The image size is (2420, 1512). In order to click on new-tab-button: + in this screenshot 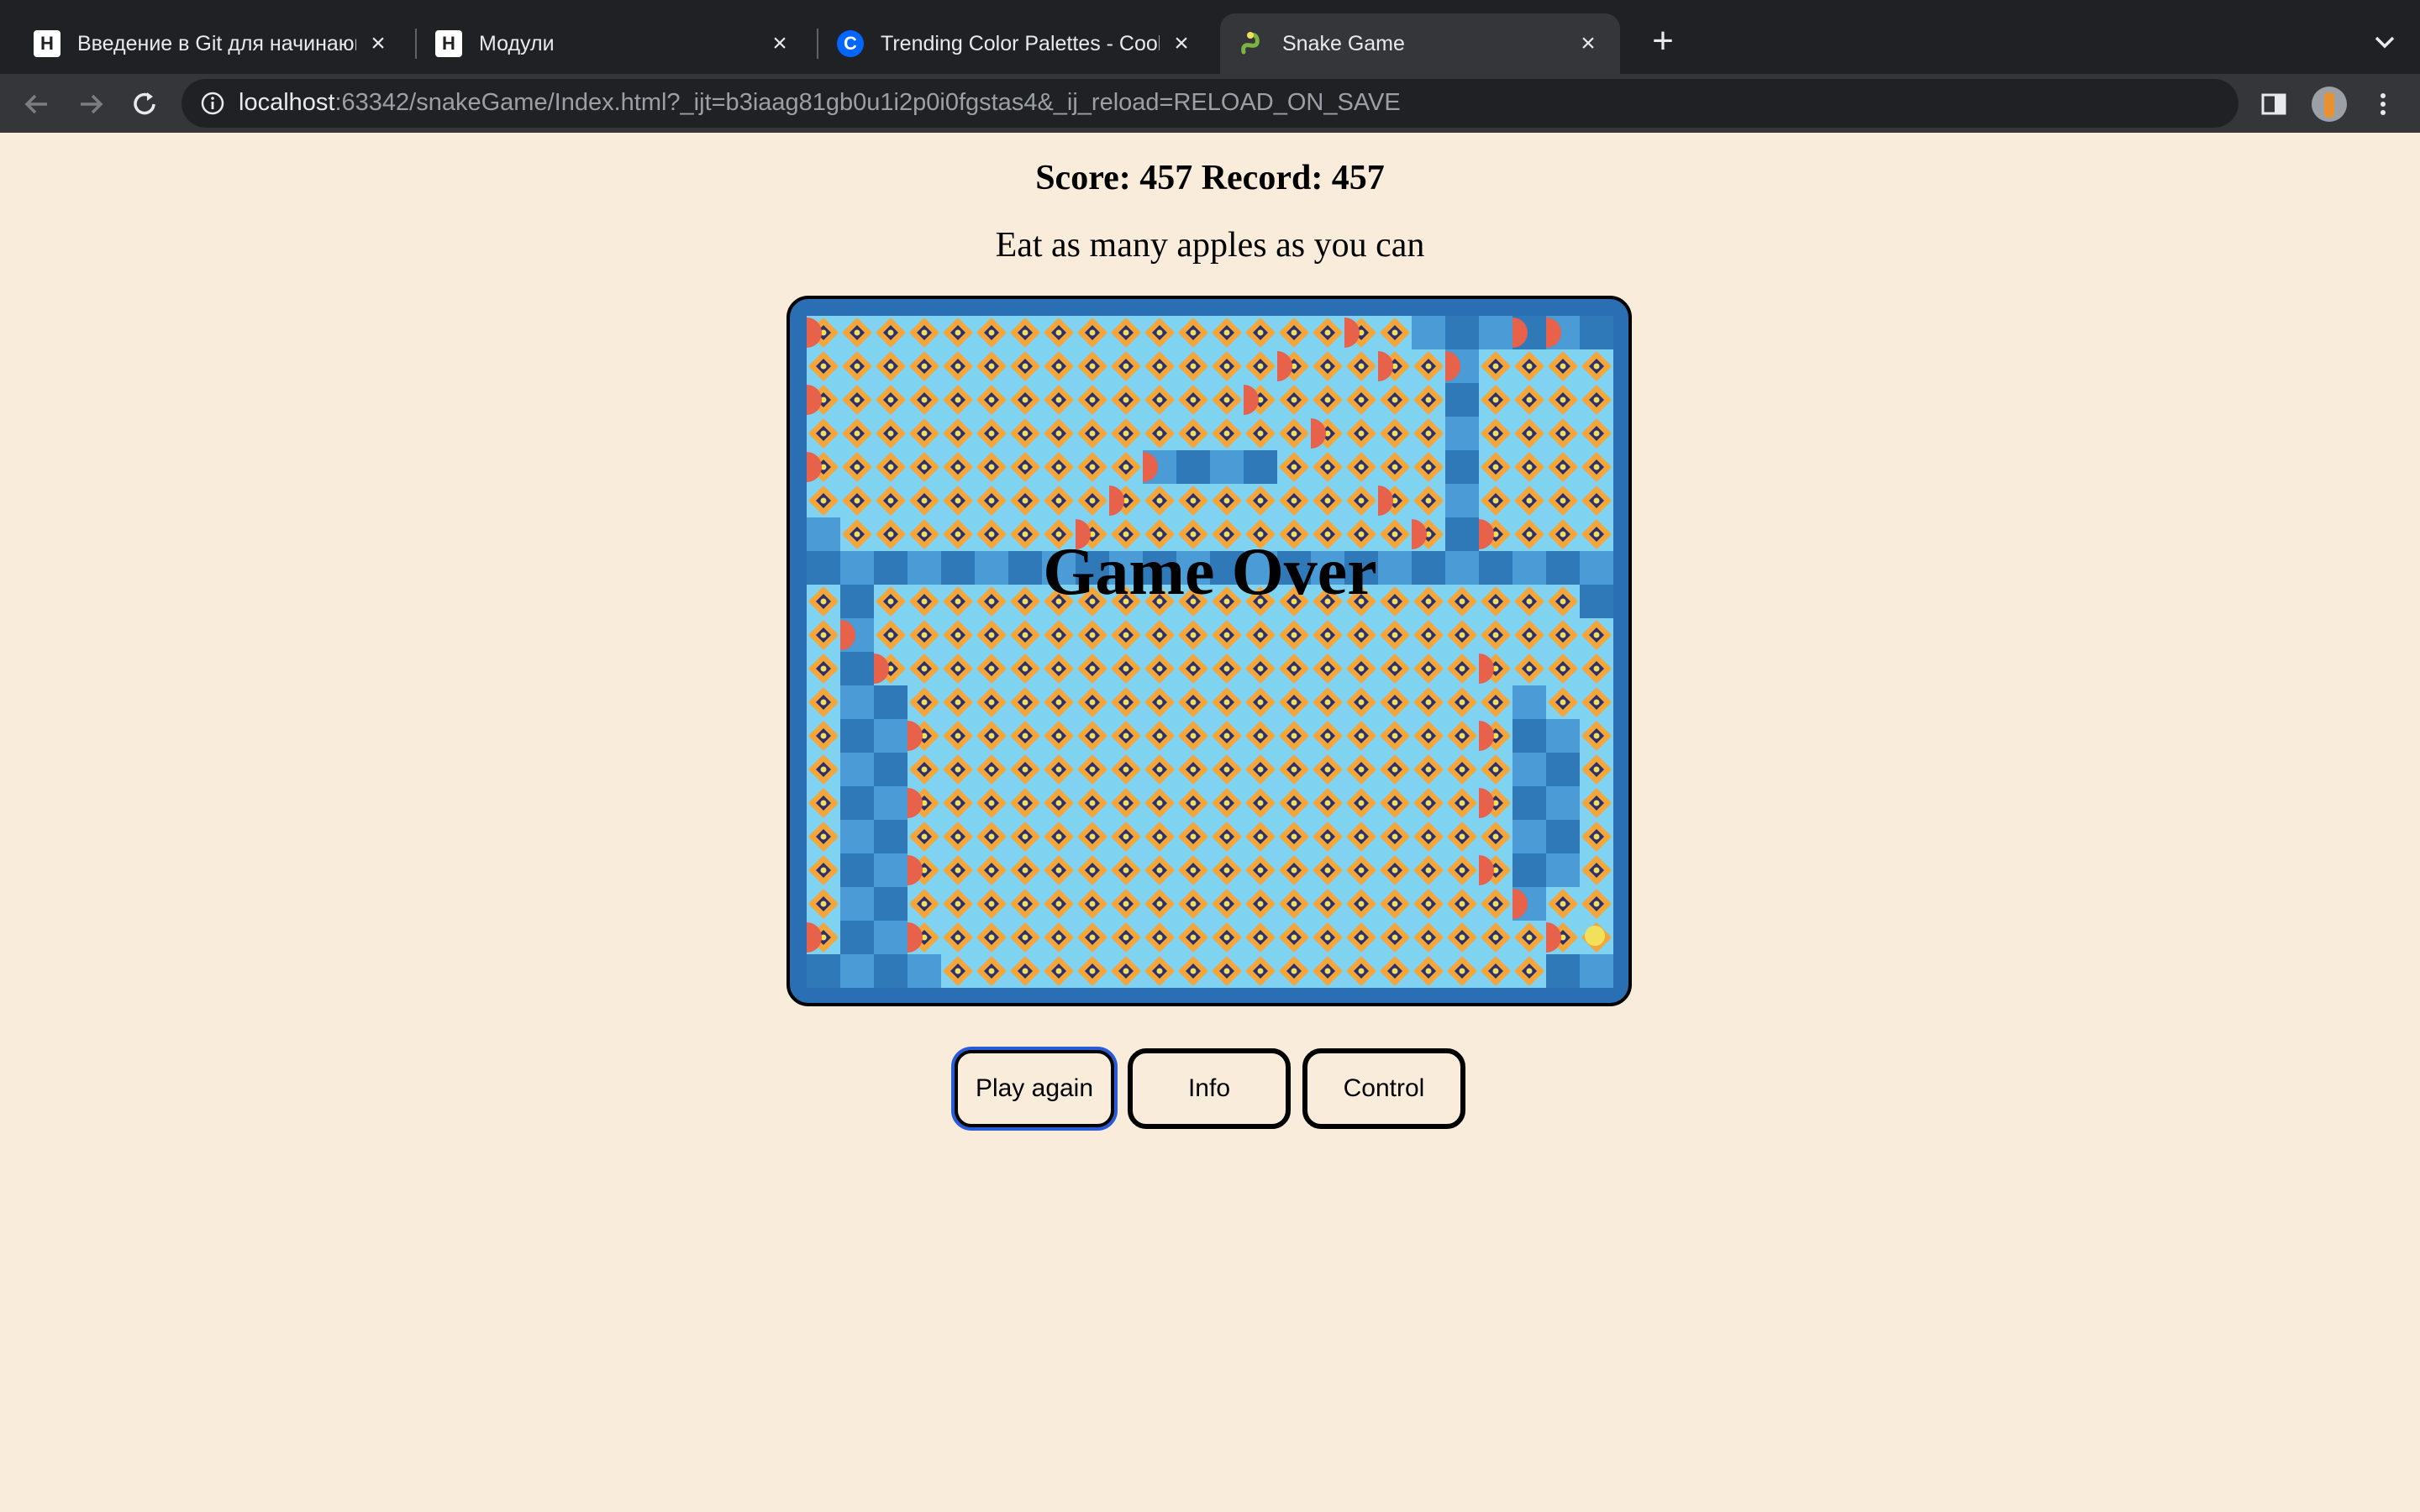, I will do `click(1663, 42)`.